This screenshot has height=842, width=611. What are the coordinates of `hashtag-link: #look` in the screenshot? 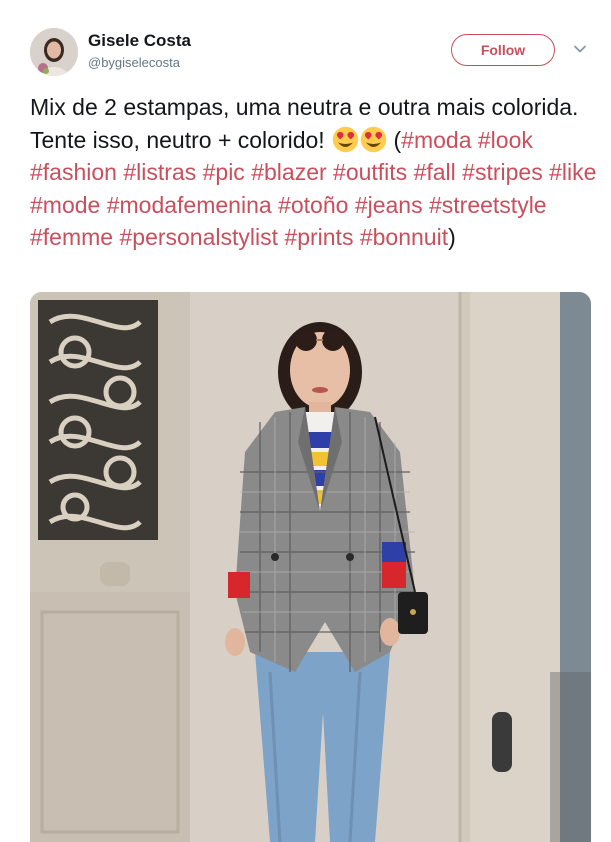 It's located at (505, 140).